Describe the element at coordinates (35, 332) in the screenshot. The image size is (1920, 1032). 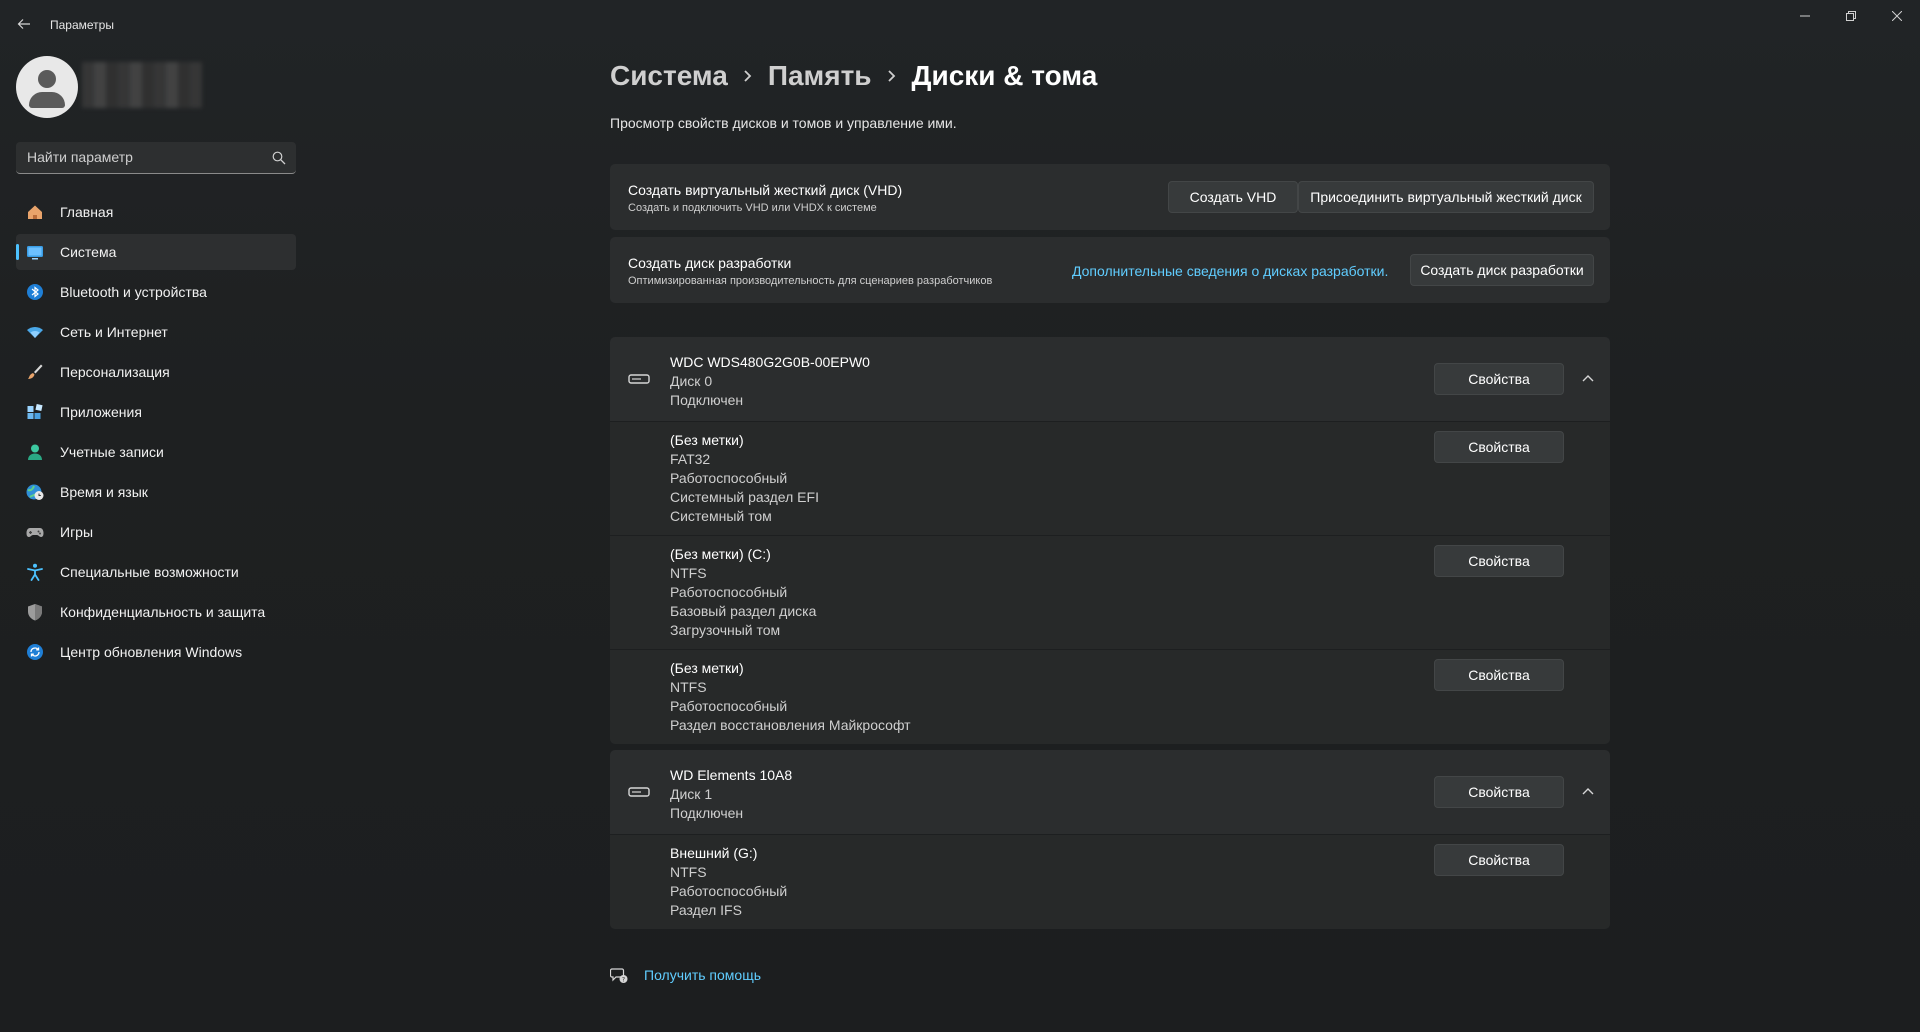
I see `wifi-icon` at that location.